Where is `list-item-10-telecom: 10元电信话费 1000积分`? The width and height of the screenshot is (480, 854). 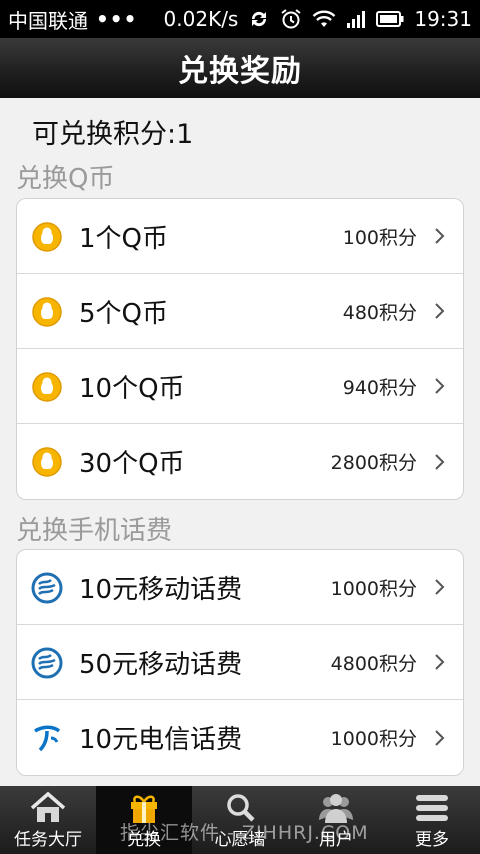 list-item-10-telecom: 10元电信话费 1000积分 is located at coordinates (240, 737).